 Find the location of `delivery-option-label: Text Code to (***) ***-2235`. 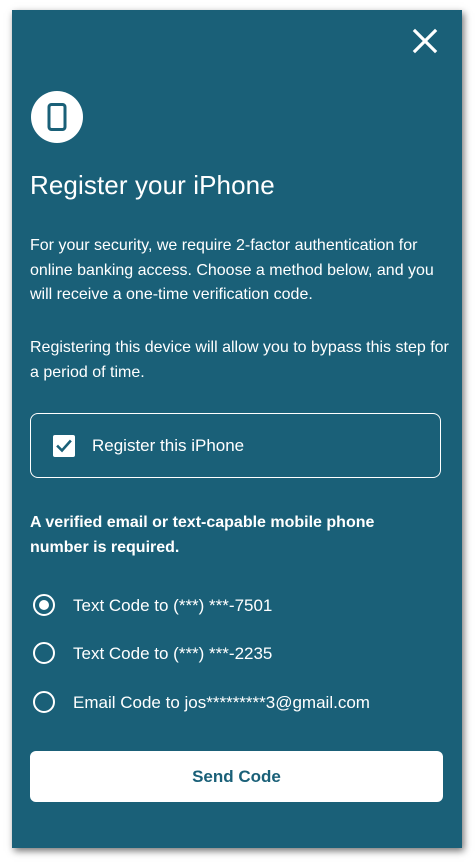

delivery-option-label: Text Code to (***) ***-2235 is located at coordinates (173, 653).